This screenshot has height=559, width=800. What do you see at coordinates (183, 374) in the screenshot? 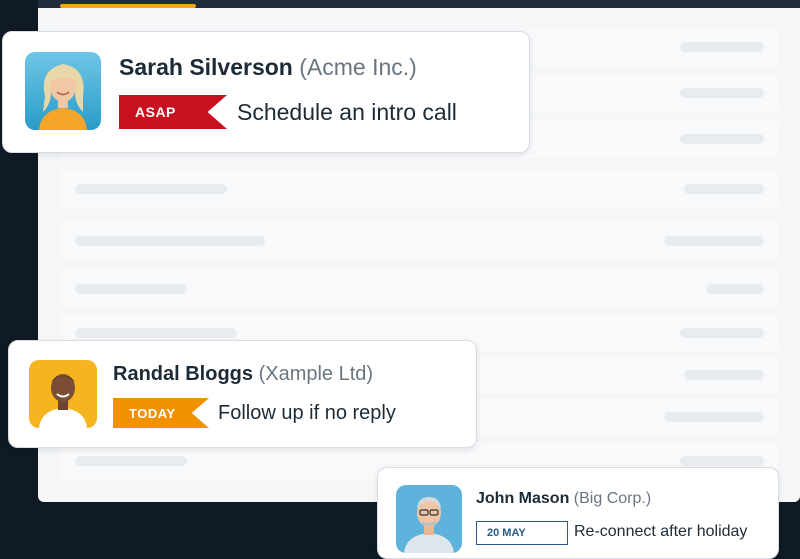
I see `contact-name: Randal Bloggs` at bounding box center [183, 374].